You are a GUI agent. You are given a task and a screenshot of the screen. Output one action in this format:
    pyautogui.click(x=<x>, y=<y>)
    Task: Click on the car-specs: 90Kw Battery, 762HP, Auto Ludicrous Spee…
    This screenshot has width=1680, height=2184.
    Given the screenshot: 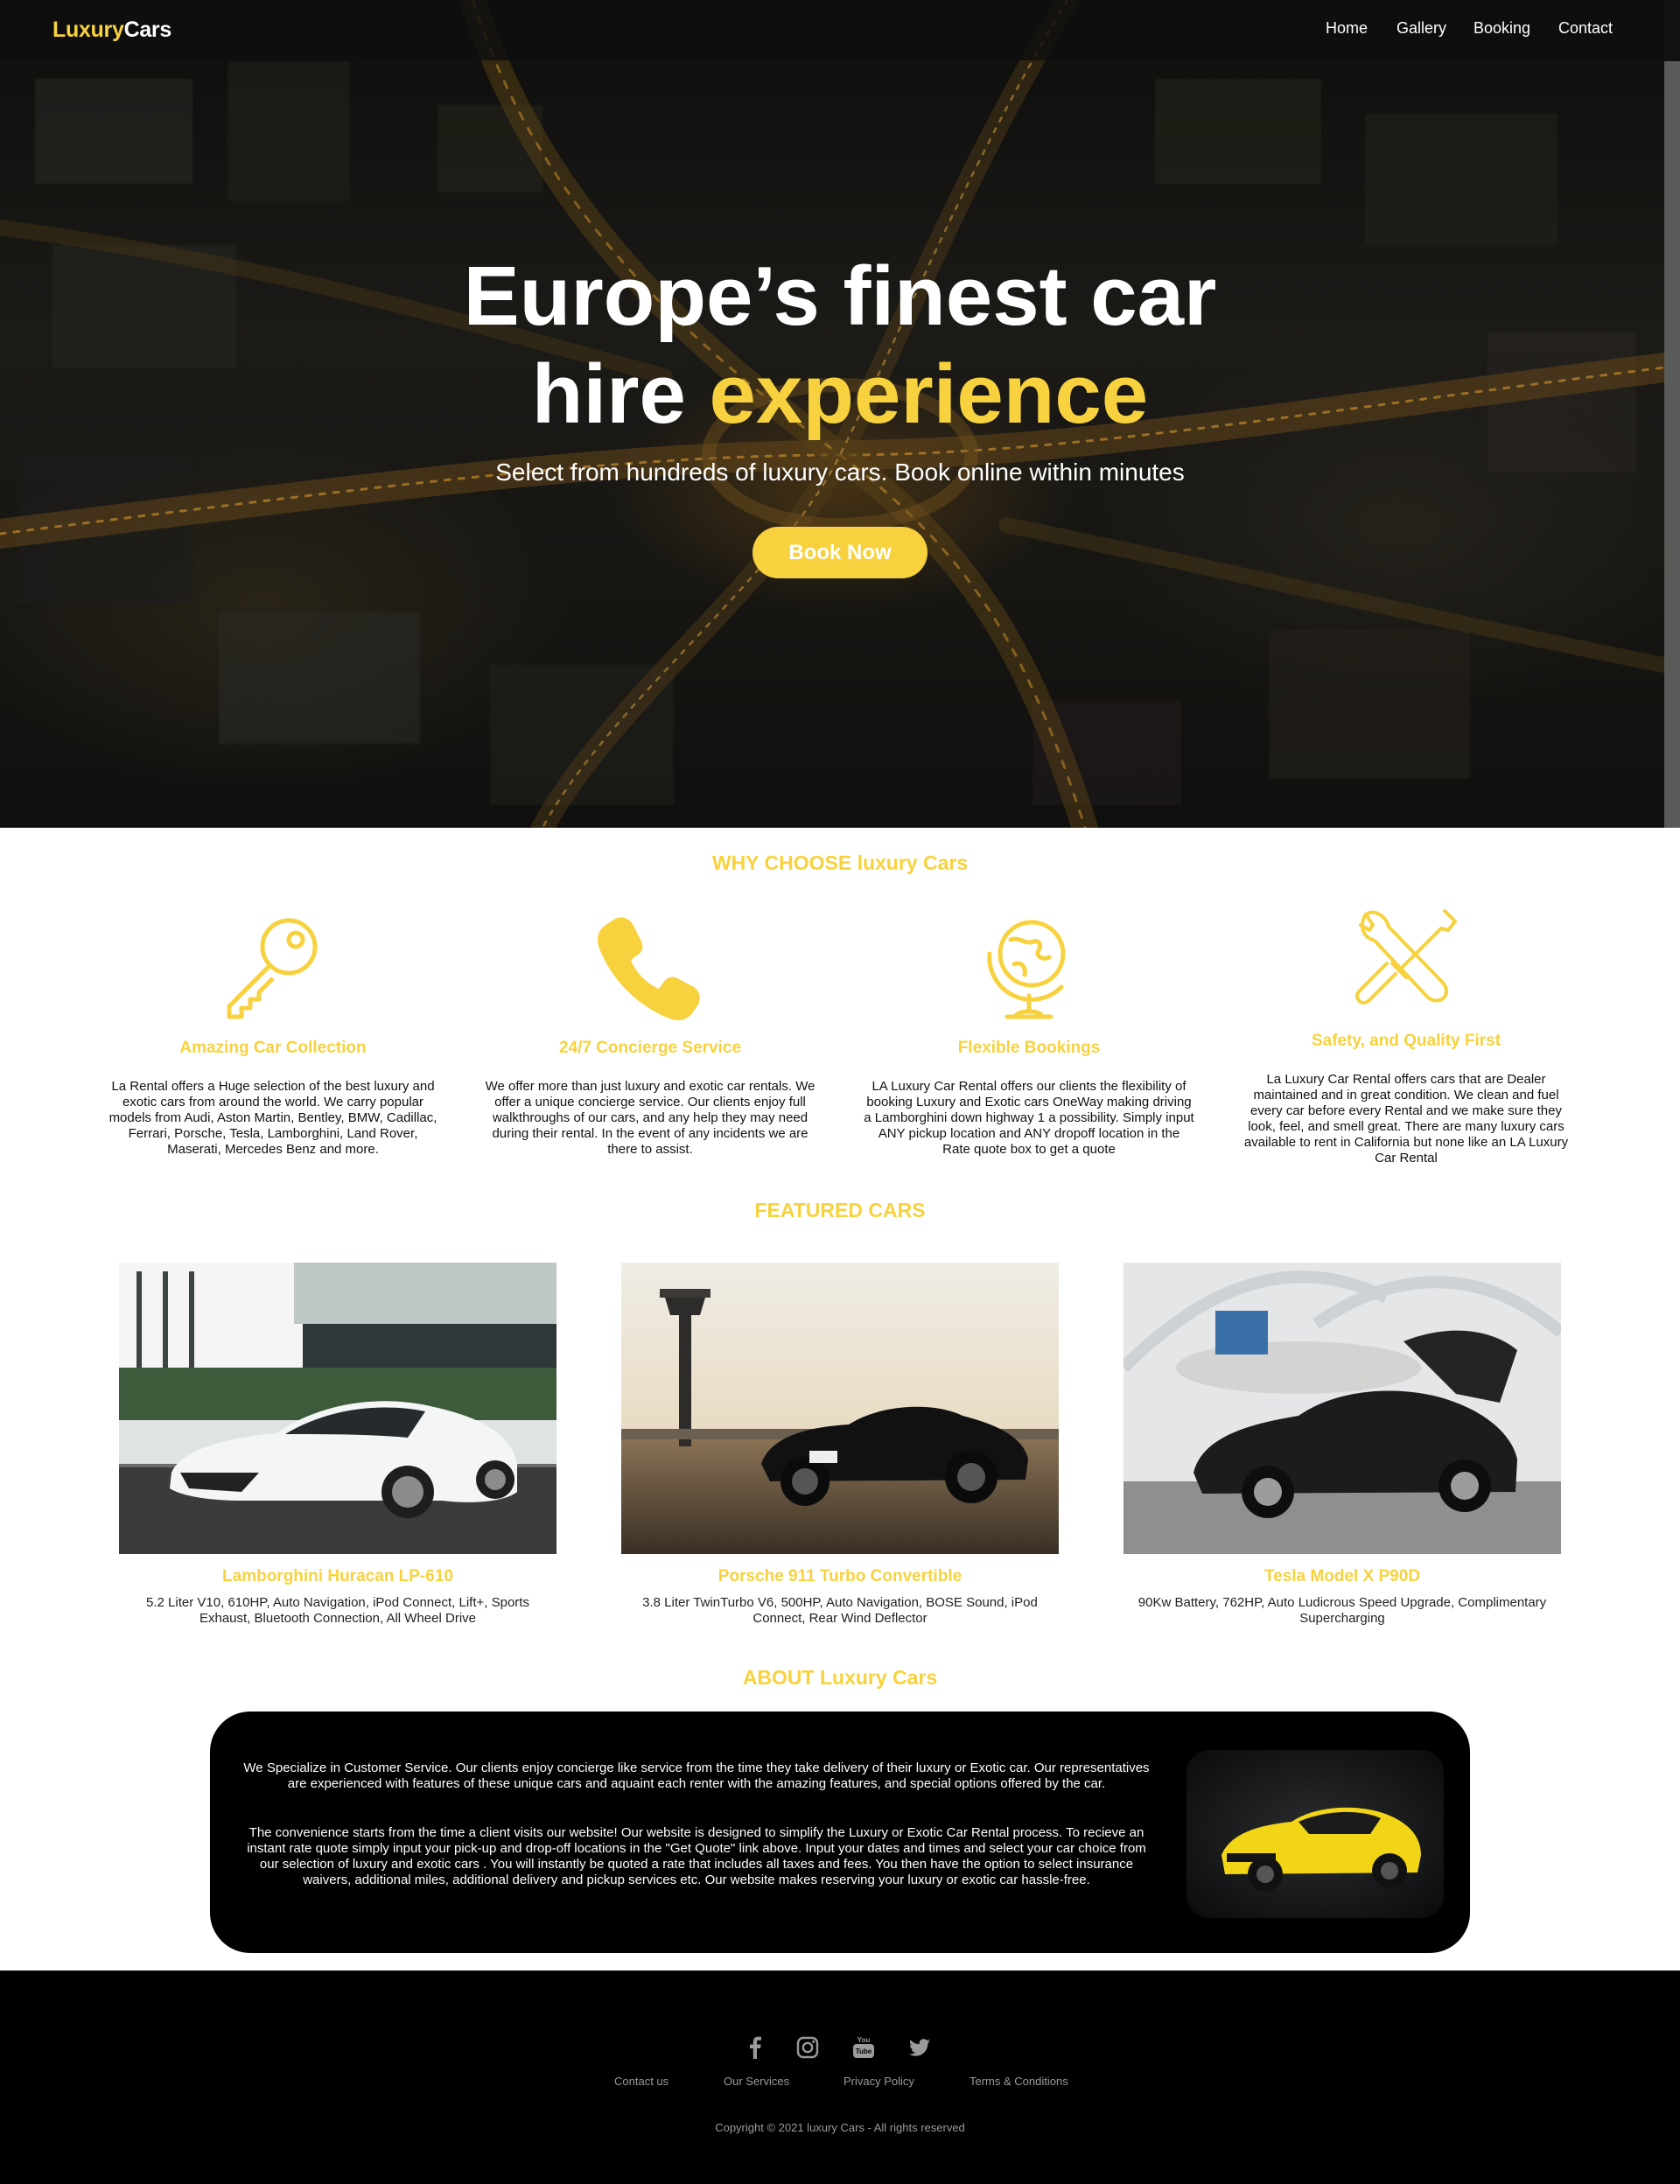 What is the action you would take?
    pyautogui.click(x=1342, y=1610)
    